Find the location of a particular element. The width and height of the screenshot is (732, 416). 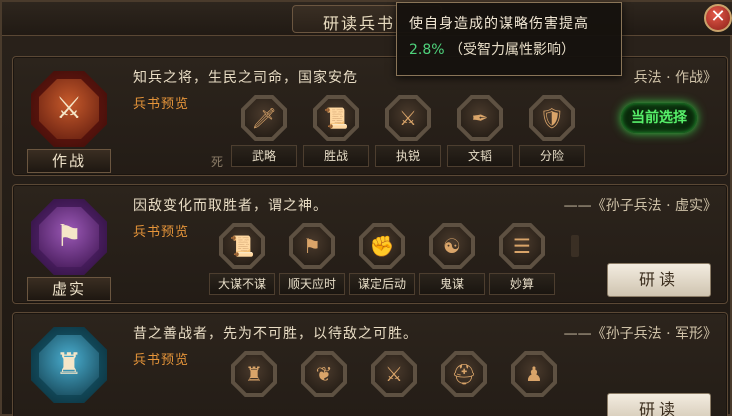

skill-label: 武略 is located at coordinates (264, 156).